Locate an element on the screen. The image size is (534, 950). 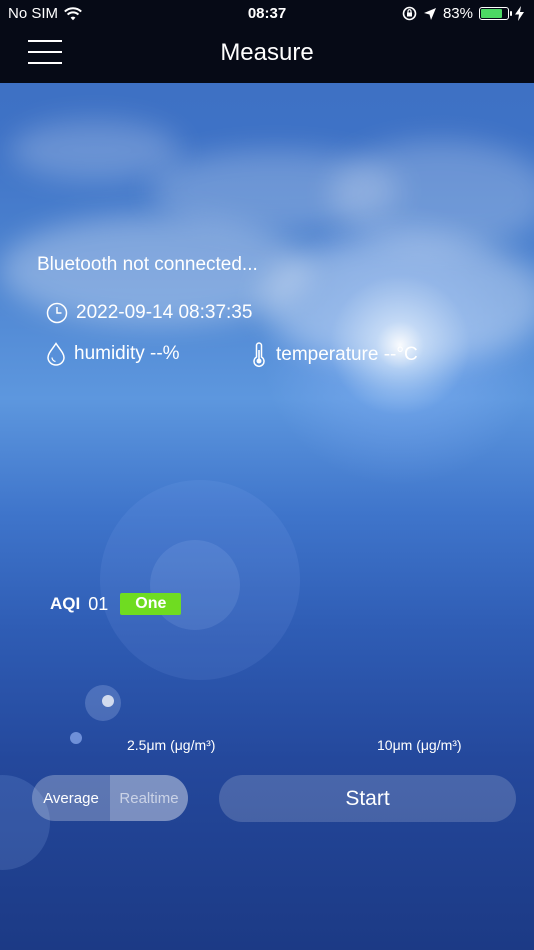
measurement-datetime: 2022-09-14 08:37:35 is located at coordinates (149, 313).